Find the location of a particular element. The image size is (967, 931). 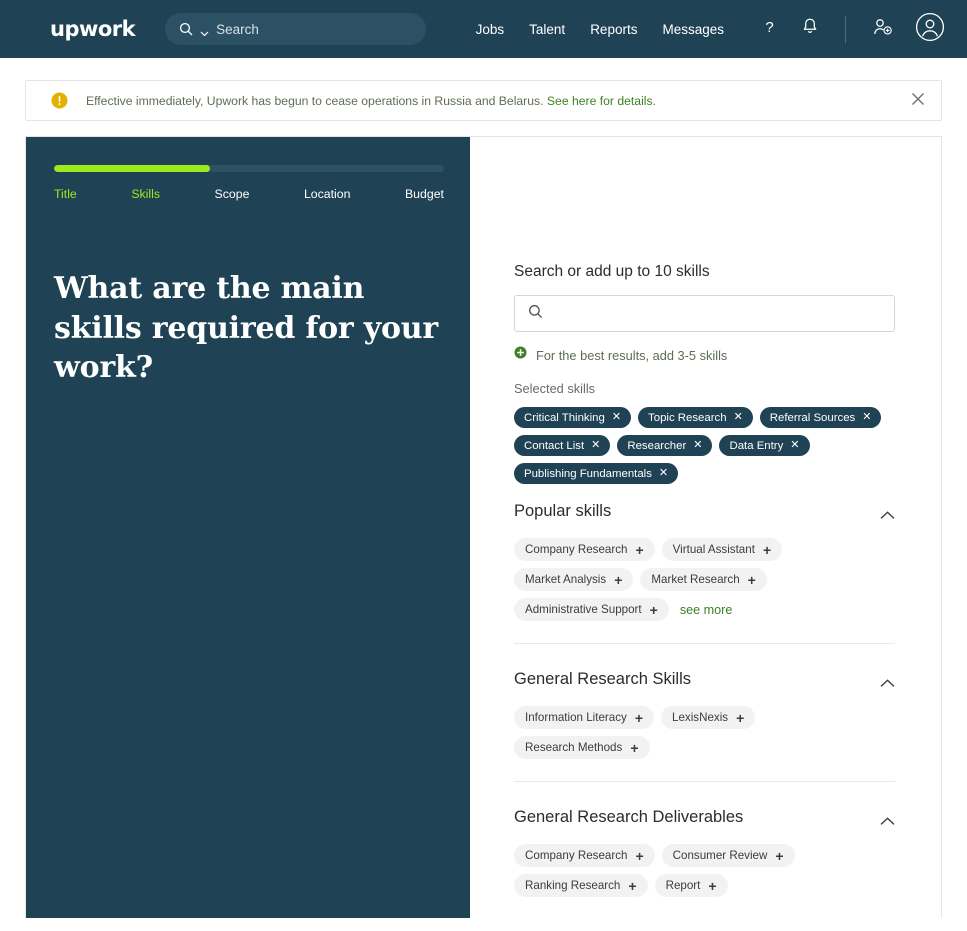

invite-user-icon is located at coordinates (882, 29).